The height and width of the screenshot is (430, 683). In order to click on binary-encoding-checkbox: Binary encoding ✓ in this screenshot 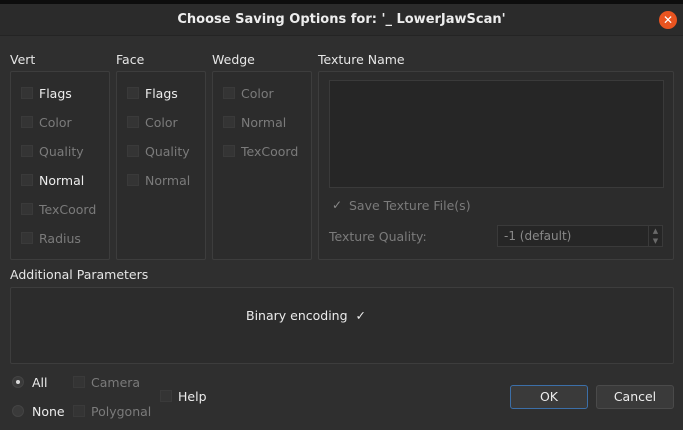, I will do `click(306, 315)`.